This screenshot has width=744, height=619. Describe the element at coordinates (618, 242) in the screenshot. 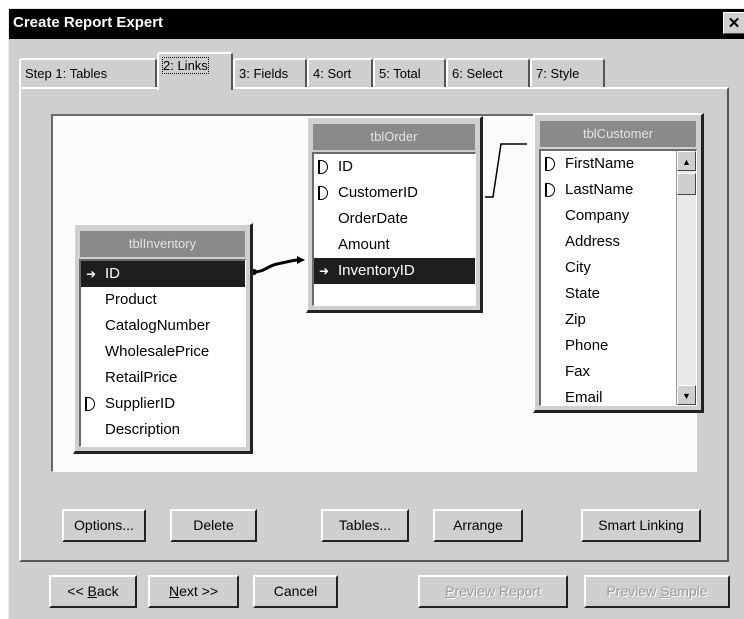

I see `field-address: Address` at that location.